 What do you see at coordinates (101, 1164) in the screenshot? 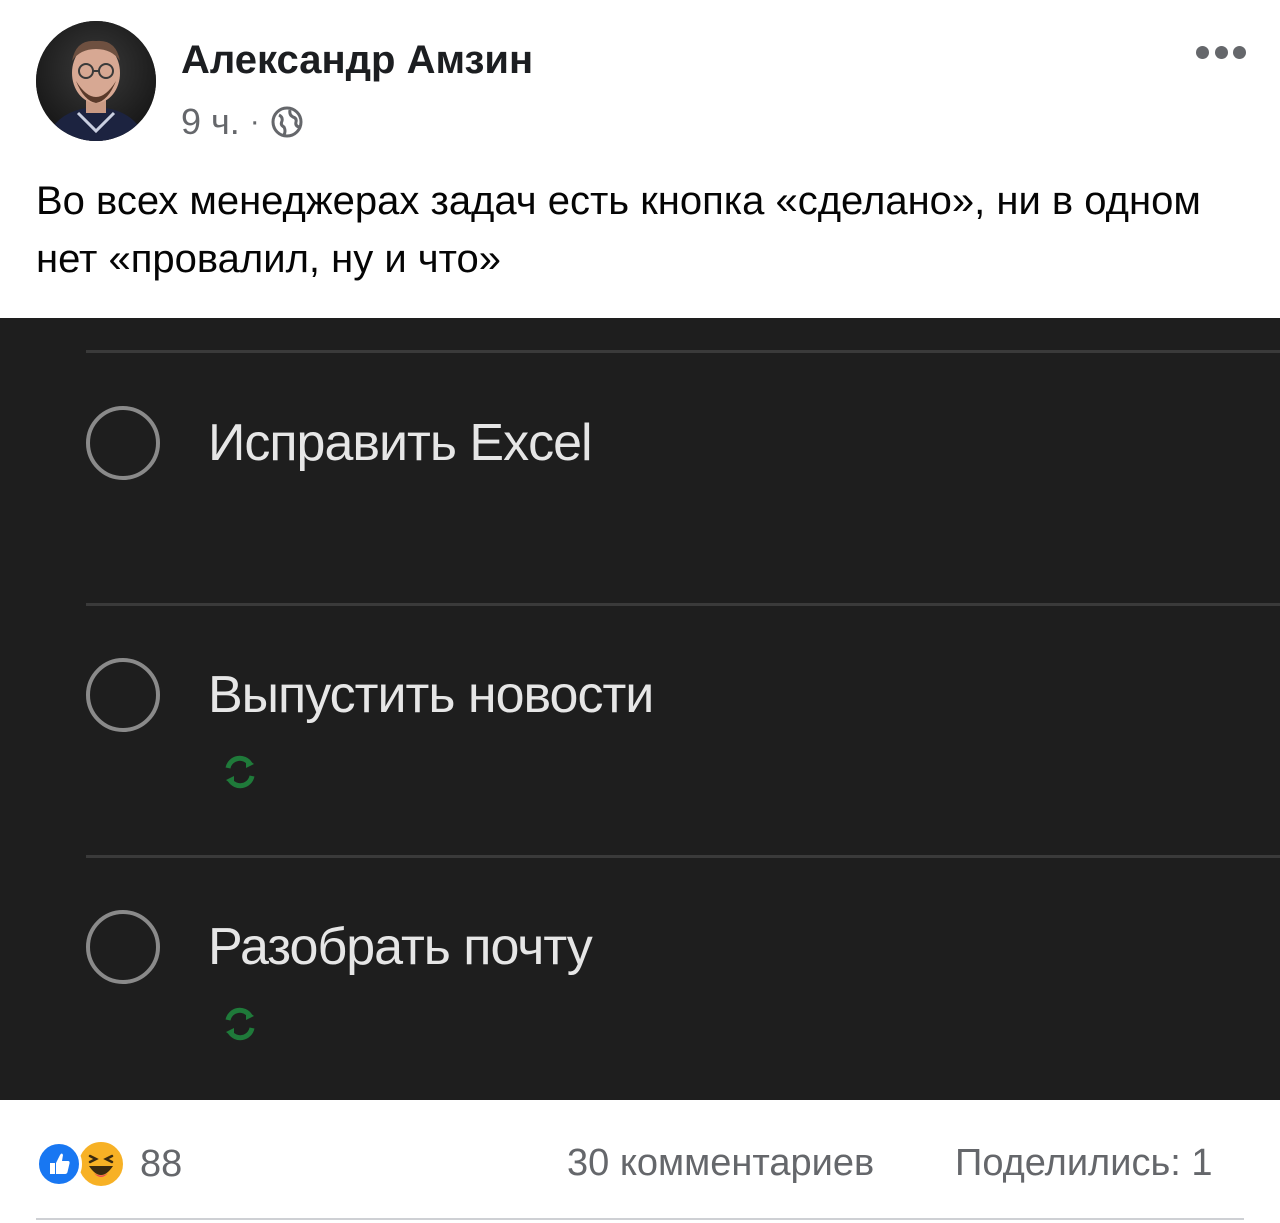
I see `haha-icon` at bounding box center [101, 1164].